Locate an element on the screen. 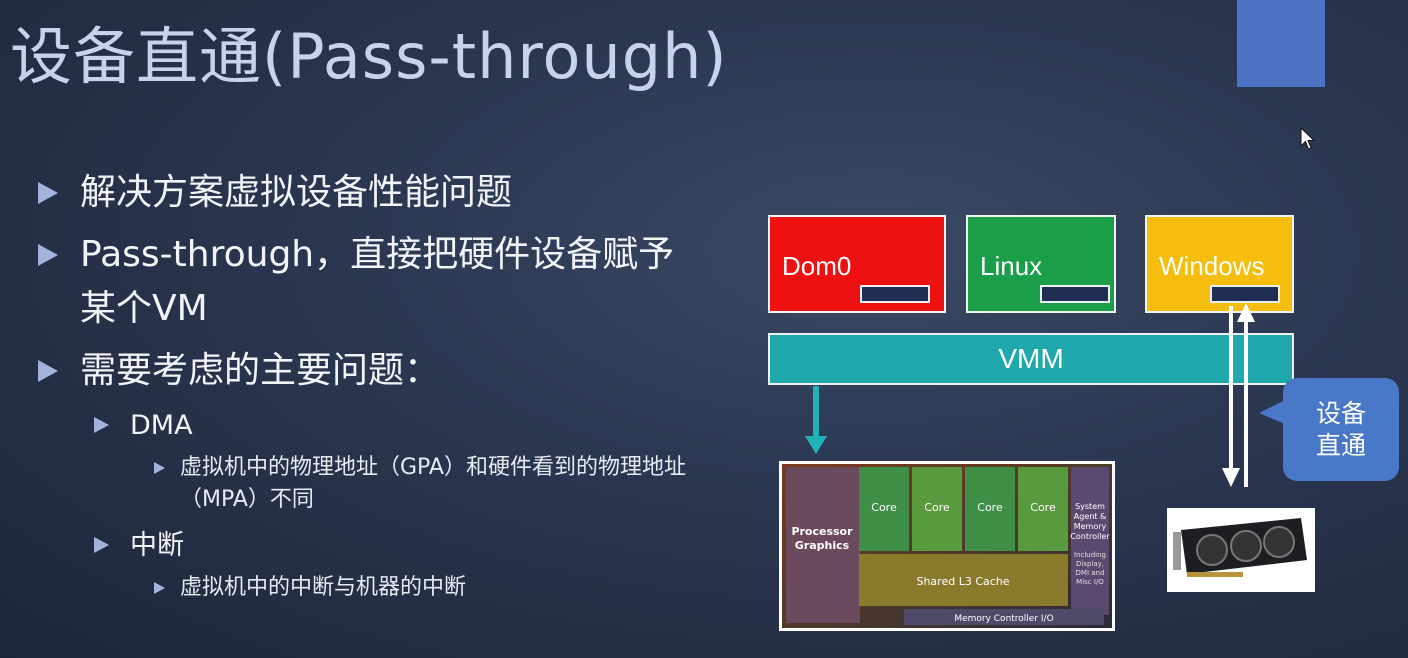  vm-label: Dom0 is located at coordinates (817, 266).